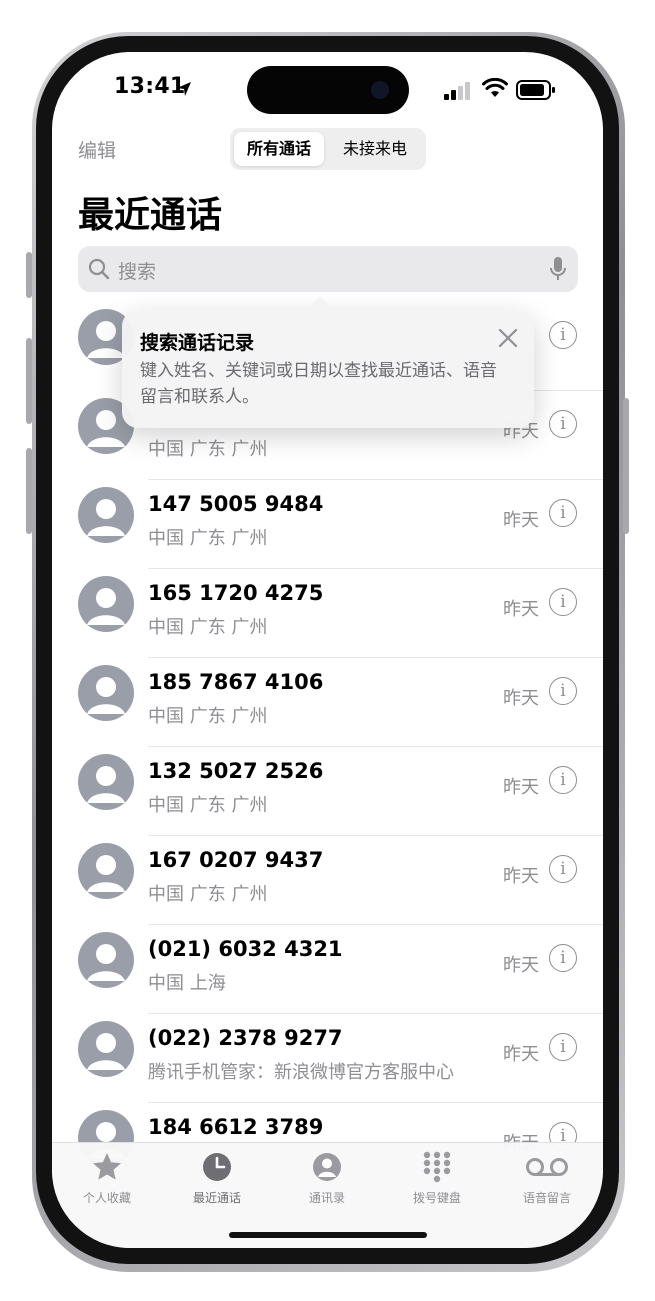 The image size is (655, 1301). What do you see at coordinates (328, 1235) in the screenshot?
I see `home-indicator` at bounding box center [328, 1235].